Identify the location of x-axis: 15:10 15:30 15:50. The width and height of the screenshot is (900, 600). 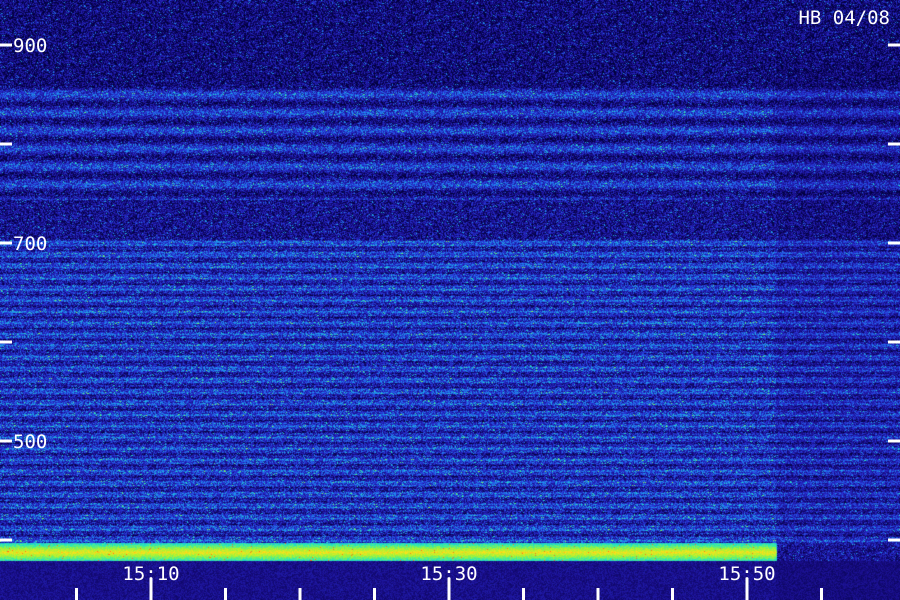
(449, 581).